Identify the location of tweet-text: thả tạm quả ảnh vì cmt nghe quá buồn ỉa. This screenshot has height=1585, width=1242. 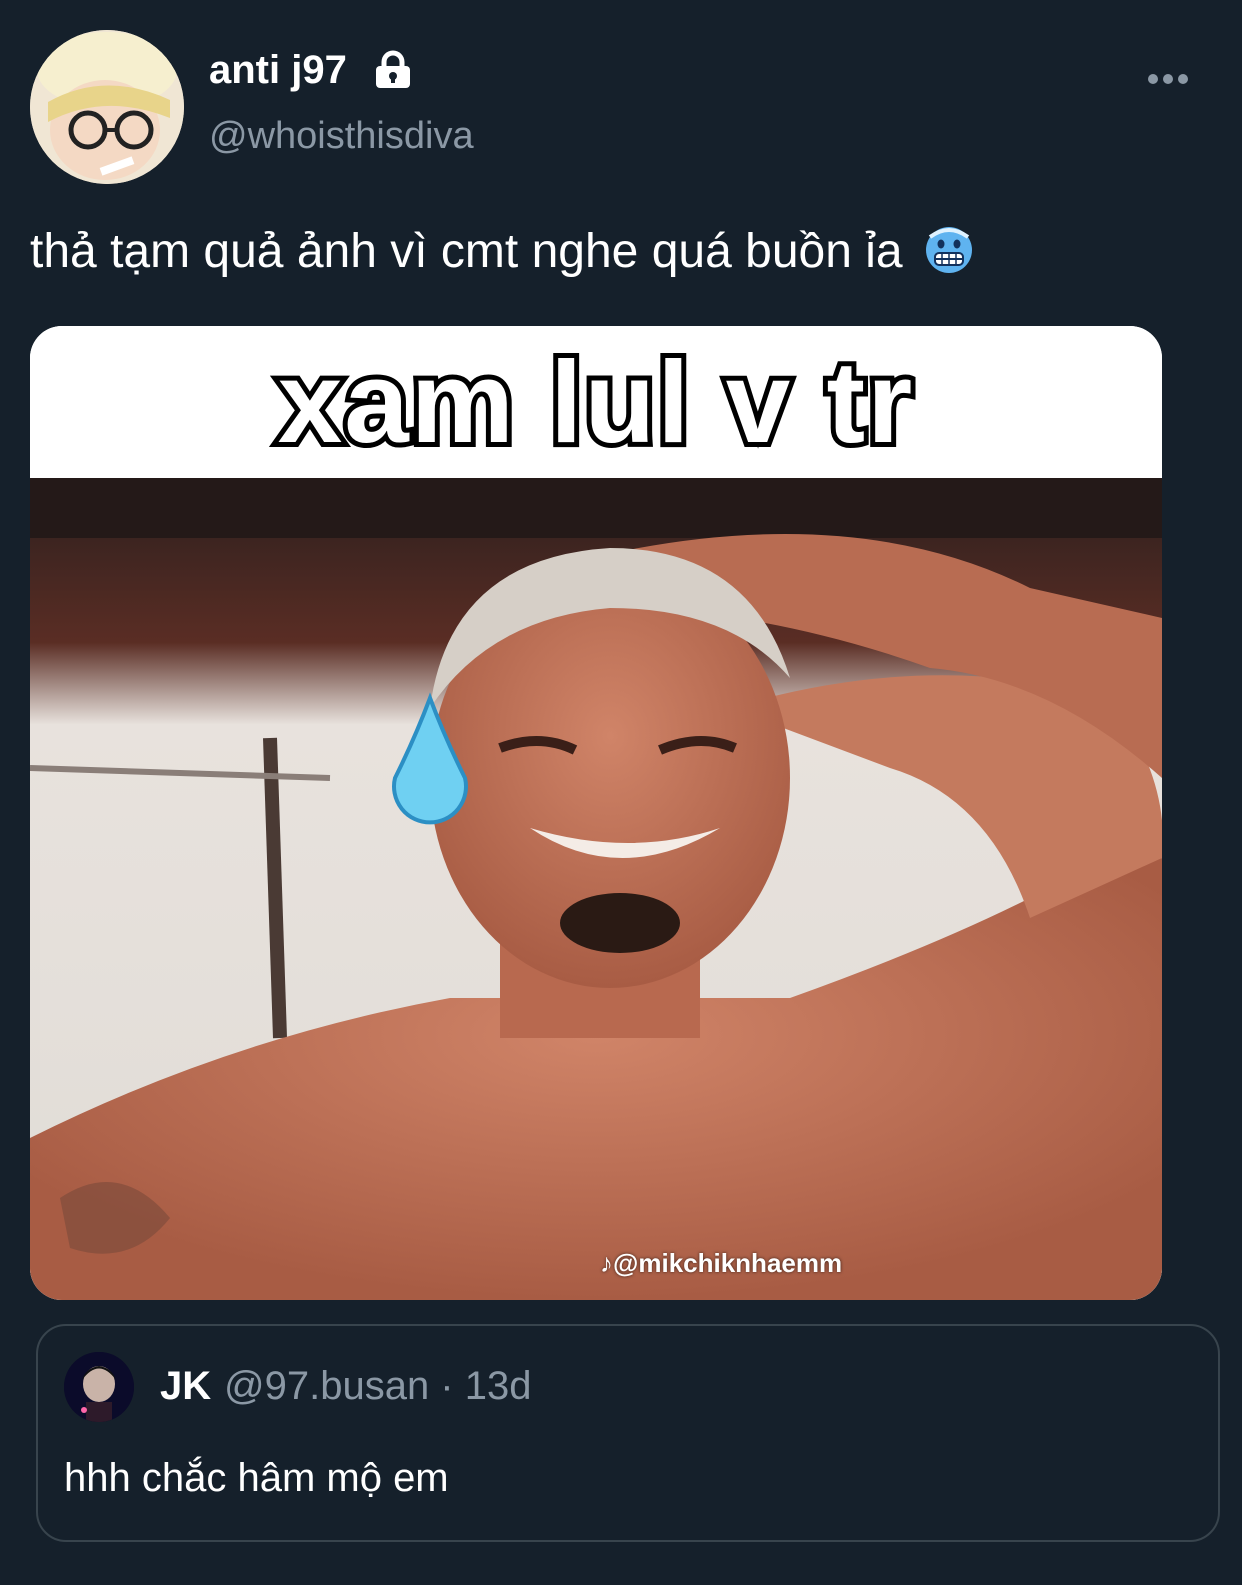
(466, 251).